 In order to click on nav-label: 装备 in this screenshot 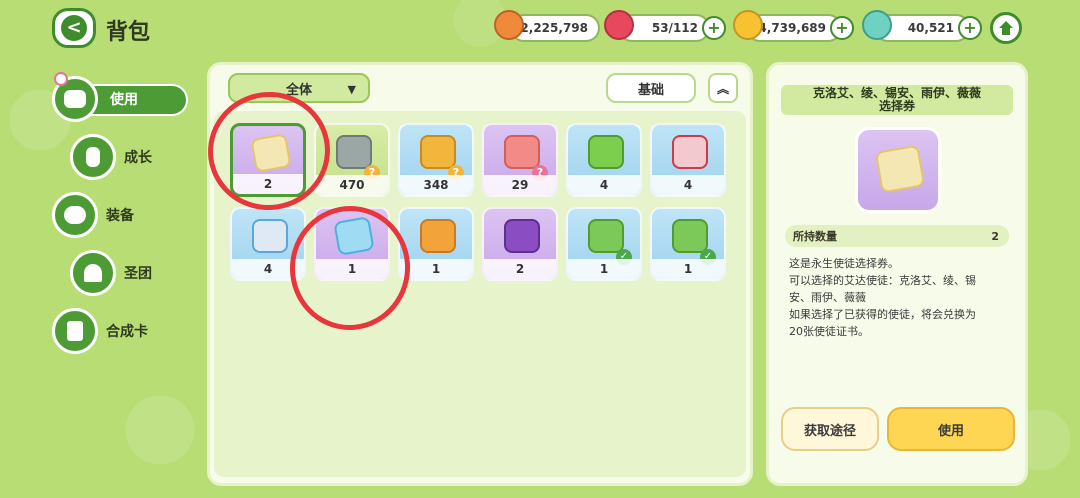, I will do `click(120, 216)`.